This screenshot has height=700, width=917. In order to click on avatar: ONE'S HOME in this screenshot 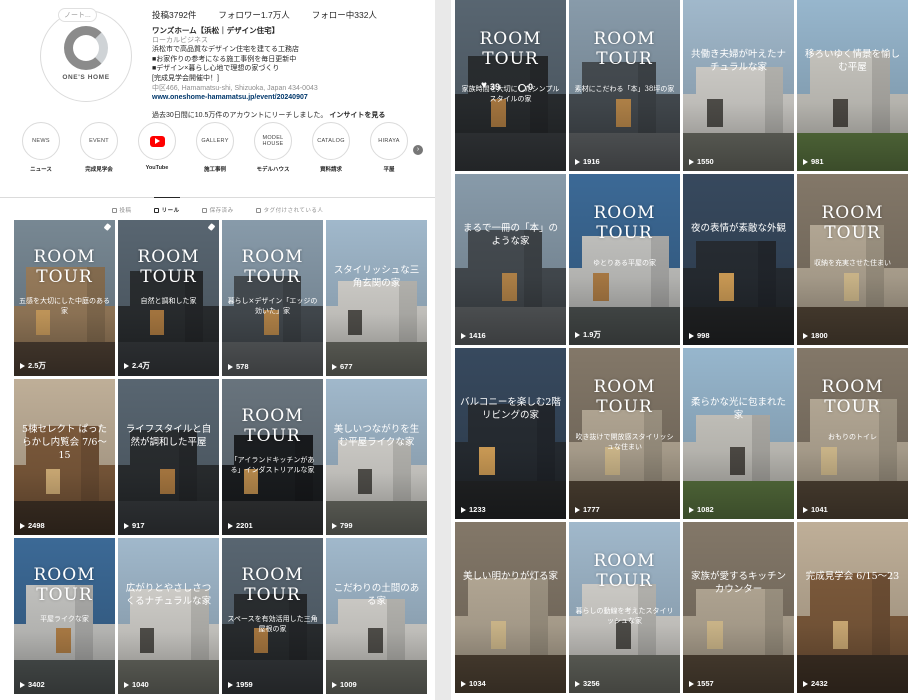, I will do `click(86, 56)`.